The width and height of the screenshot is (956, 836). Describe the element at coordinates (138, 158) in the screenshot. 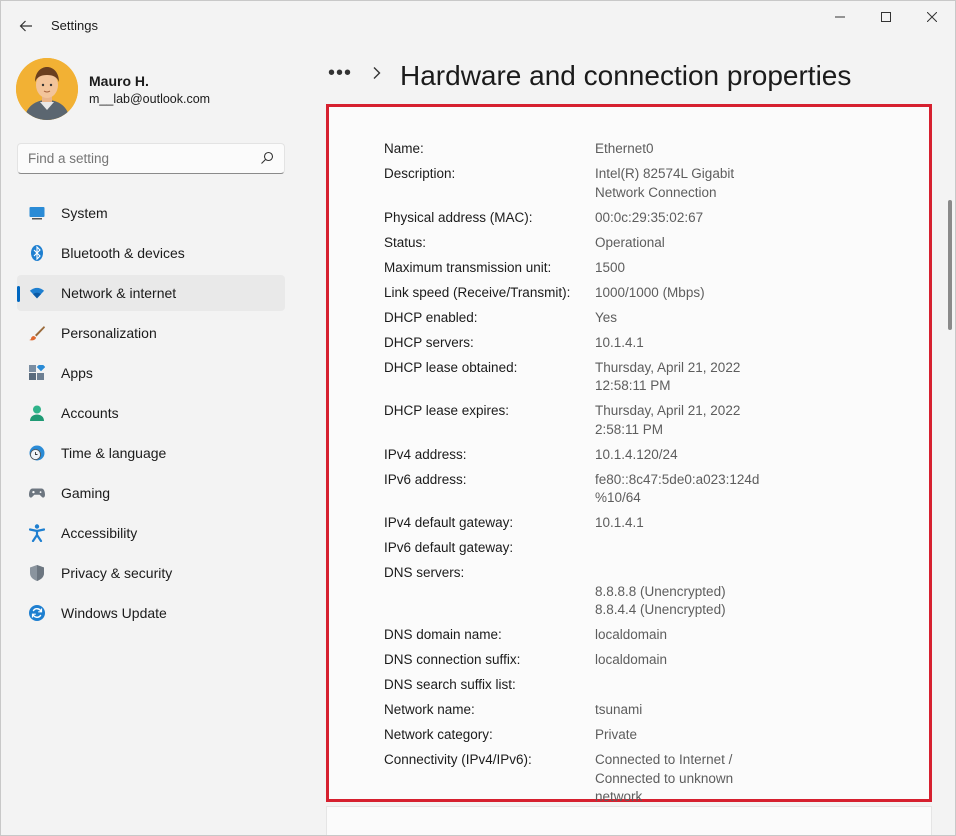

I see `search-input` at that location.